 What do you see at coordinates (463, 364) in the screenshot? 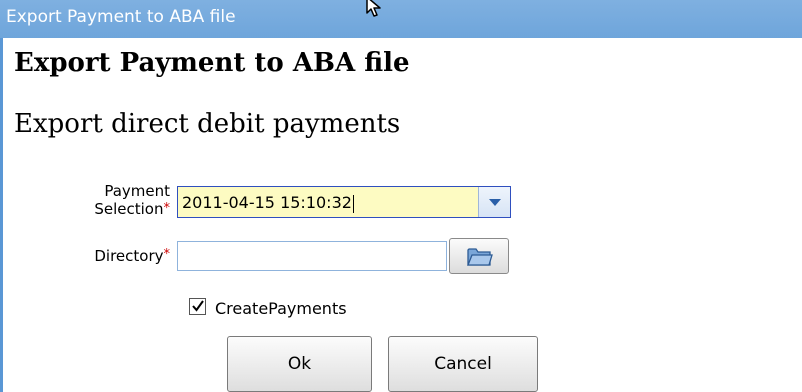
I see `cancel-button: Cancel` at bounding box center [463, 364].